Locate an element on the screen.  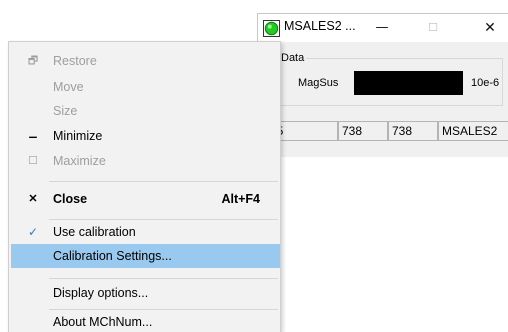
minimize-button: — is located at coordinates (382, 28).